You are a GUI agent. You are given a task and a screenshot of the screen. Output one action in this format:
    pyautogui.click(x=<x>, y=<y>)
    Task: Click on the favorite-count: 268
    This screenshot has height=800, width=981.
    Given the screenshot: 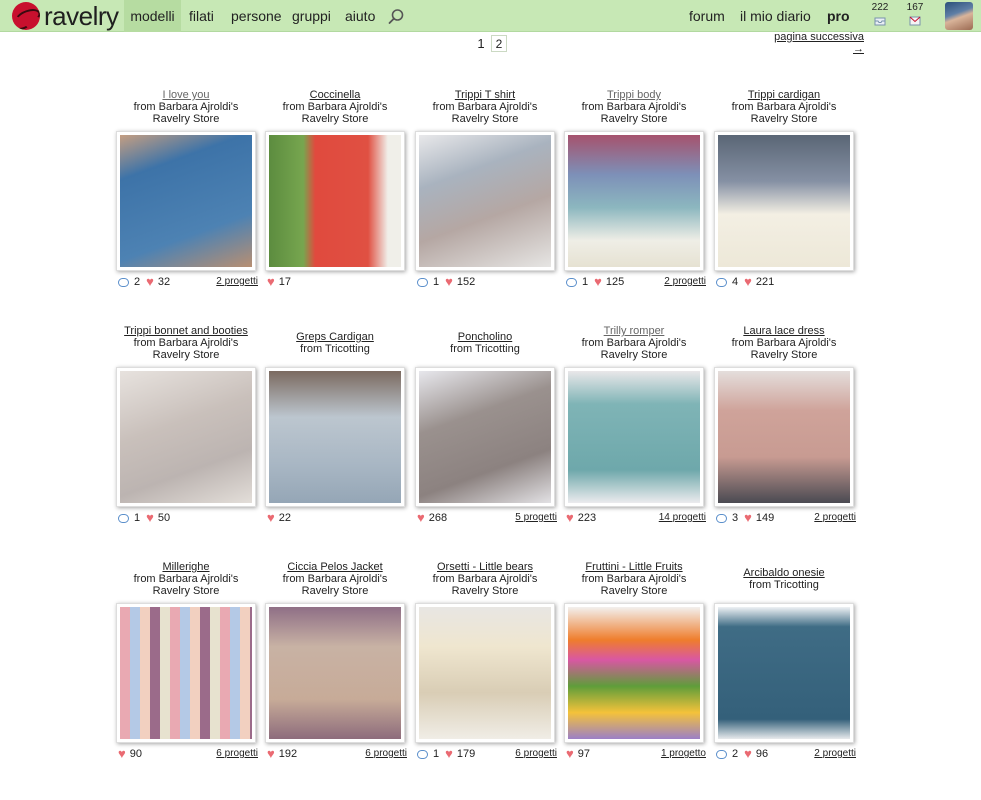 What is the action you would take?
    pyautogui.click(x=438, y=518)
    